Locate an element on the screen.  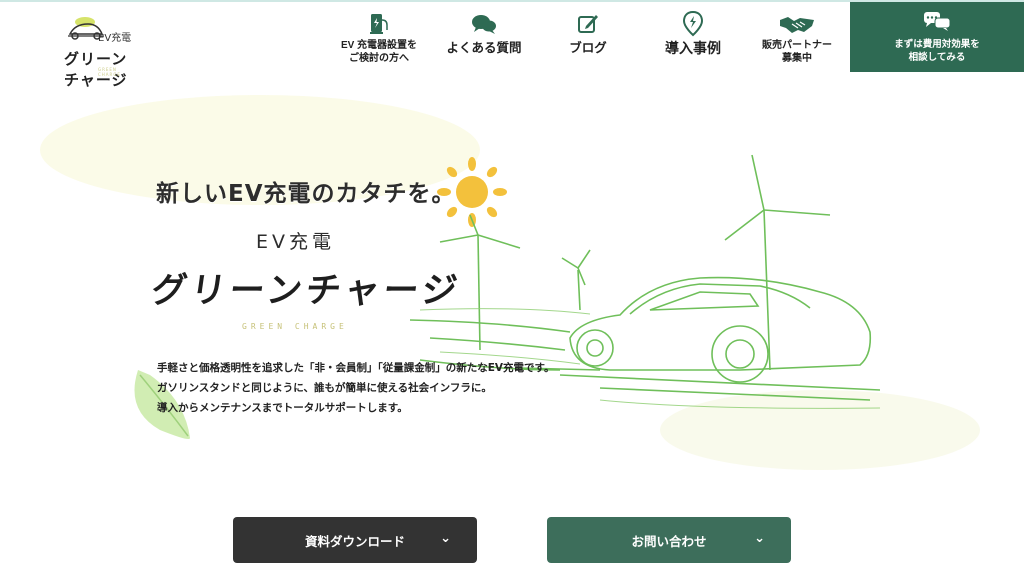
speech-bubbles-icon is located at coordinates (937, 23).